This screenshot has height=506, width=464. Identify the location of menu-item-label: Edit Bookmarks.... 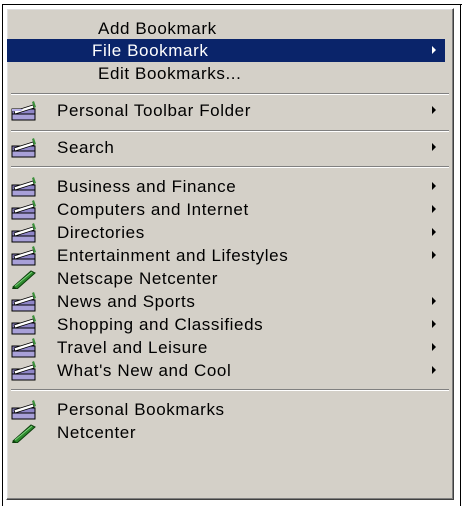
(170, 73).